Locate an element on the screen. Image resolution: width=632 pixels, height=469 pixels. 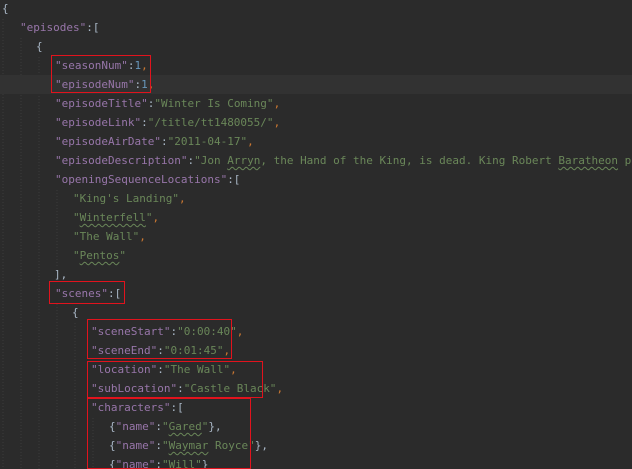
code-line: "The Wall", is located at coordinates (316, 236).